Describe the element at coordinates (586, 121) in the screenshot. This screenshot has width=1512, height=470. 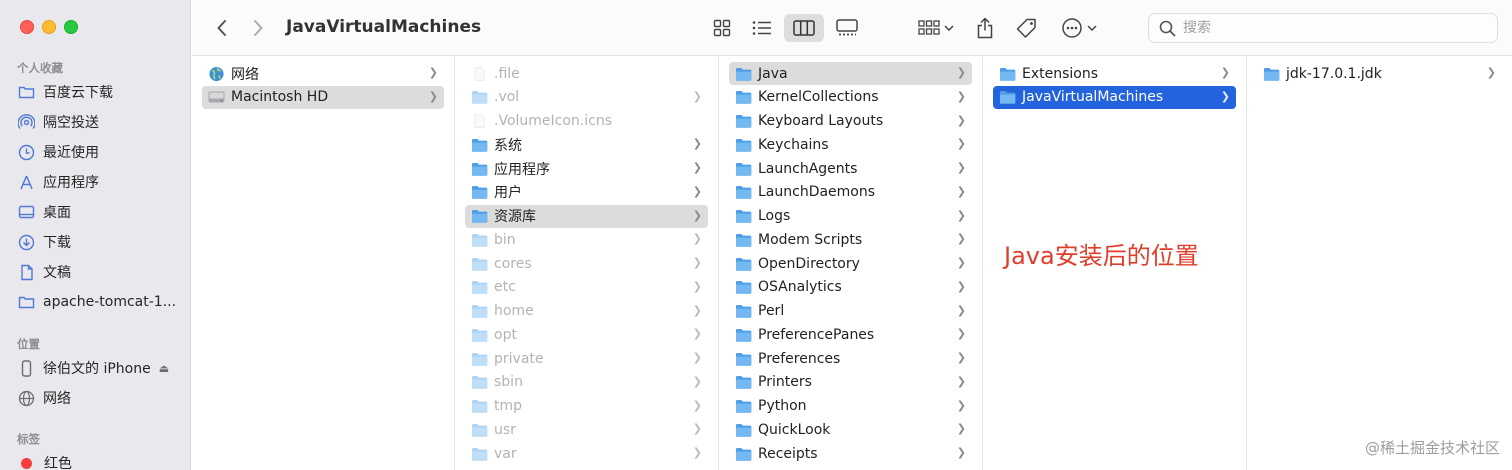
I see `file-row: .VolumeIcon.icns` at that location.